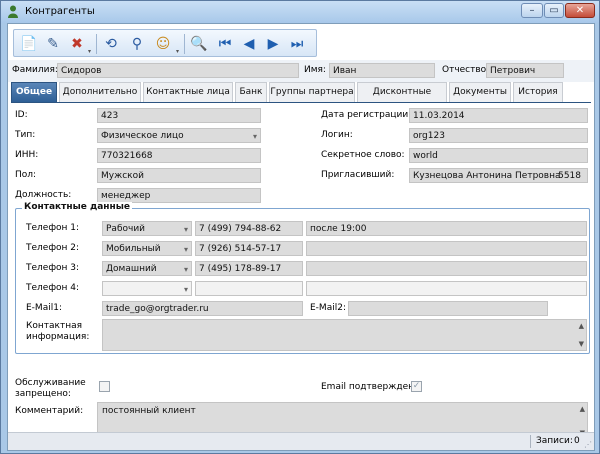 This screenshot has height=454, width=600. What do you see at coordinates (77, 207) in the screenshot?
I see `contacts-group-title: Контактные данные` at bounding box center [77, 207].